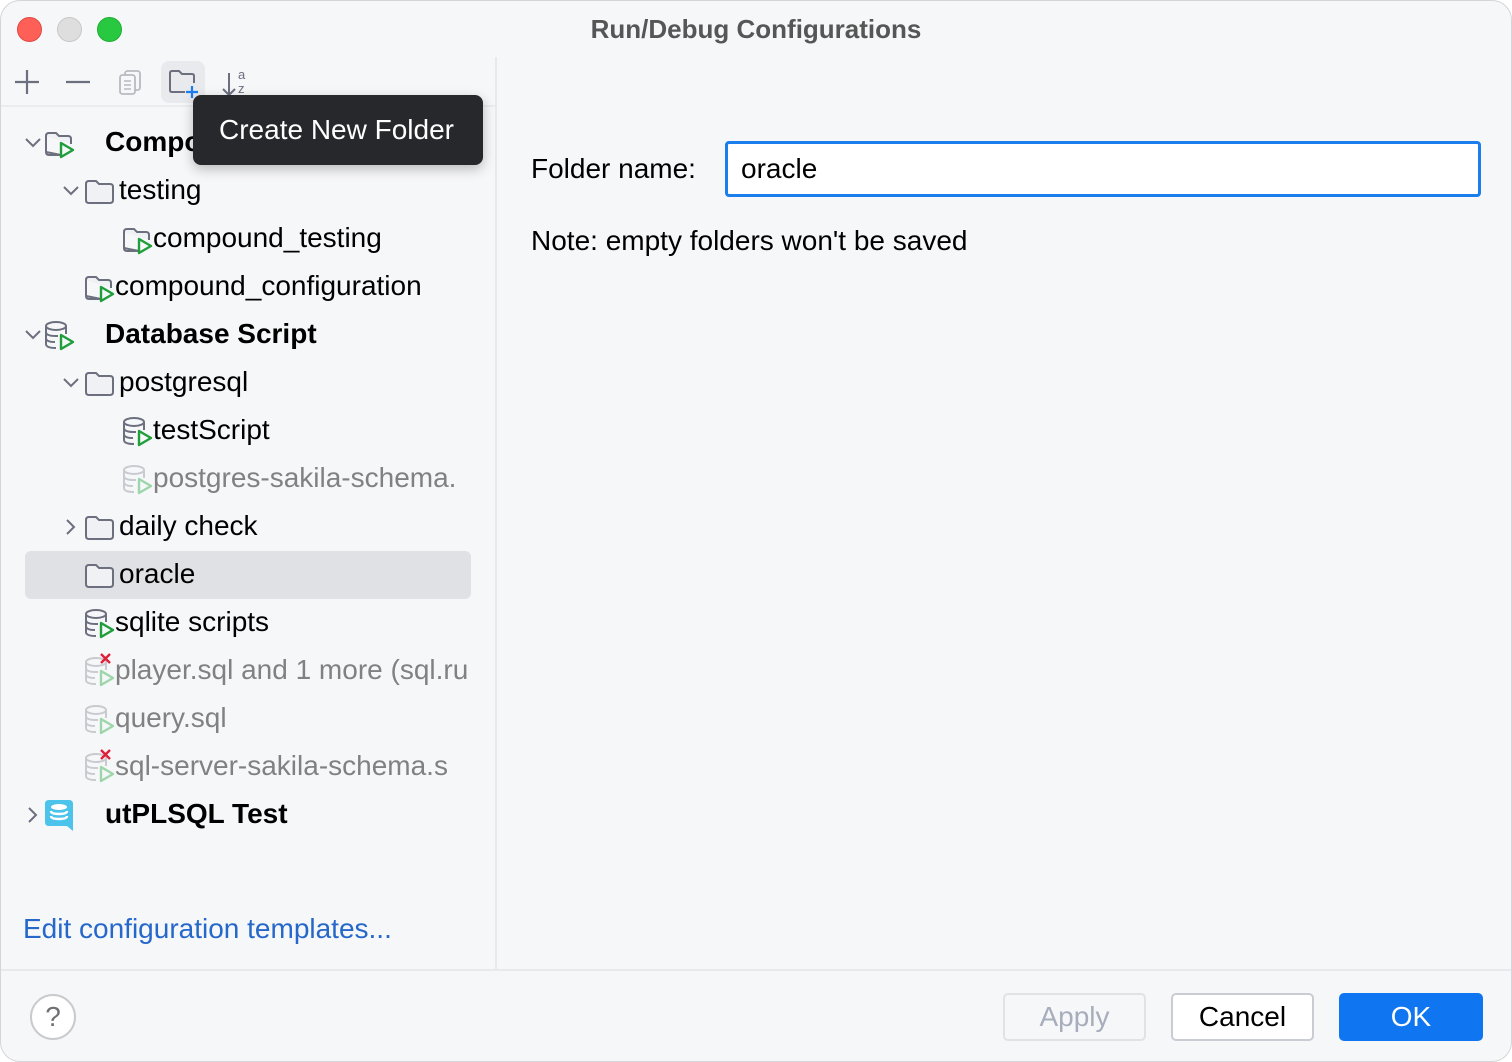  What do you see at coordinates (160, 189) in the screenshot?
I see `tree-item-label: testing` at bounding box center [160, 189].